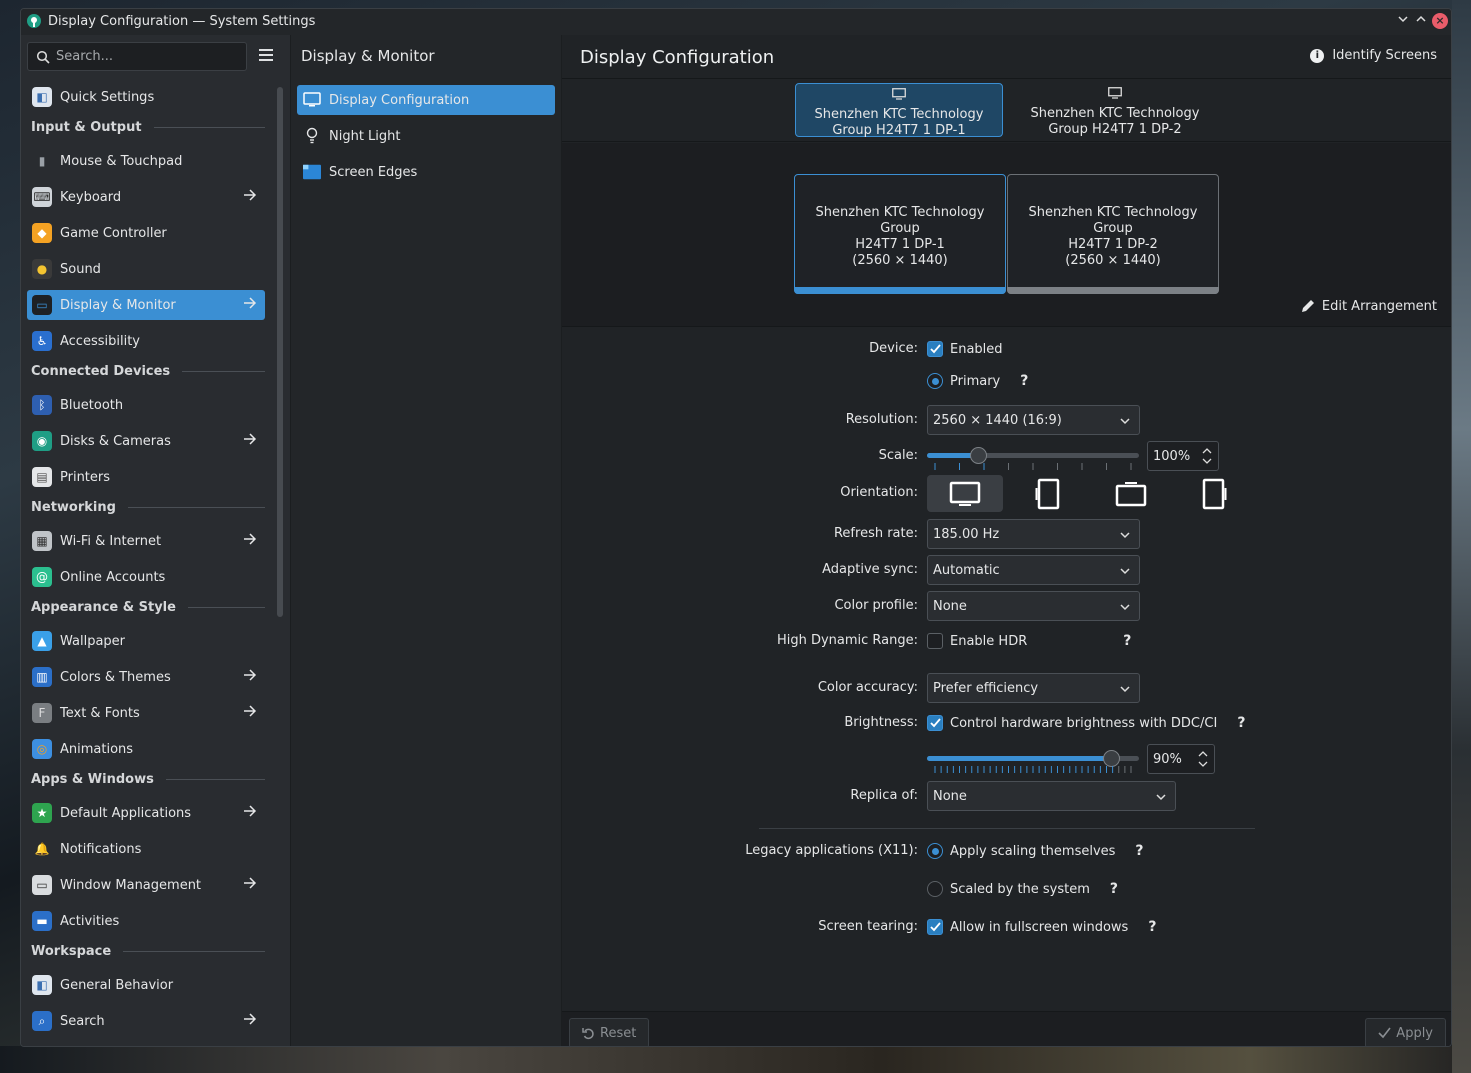 The image size is (1471, 1073). I want to click on enabled-checkbox: Enabled, so click(965, 349).